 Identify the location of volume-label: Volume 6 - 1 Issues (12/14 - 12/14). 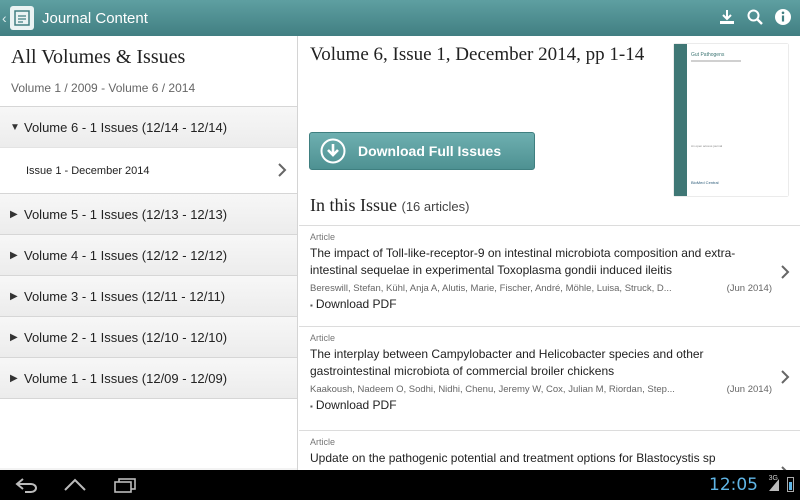
(126, 127).